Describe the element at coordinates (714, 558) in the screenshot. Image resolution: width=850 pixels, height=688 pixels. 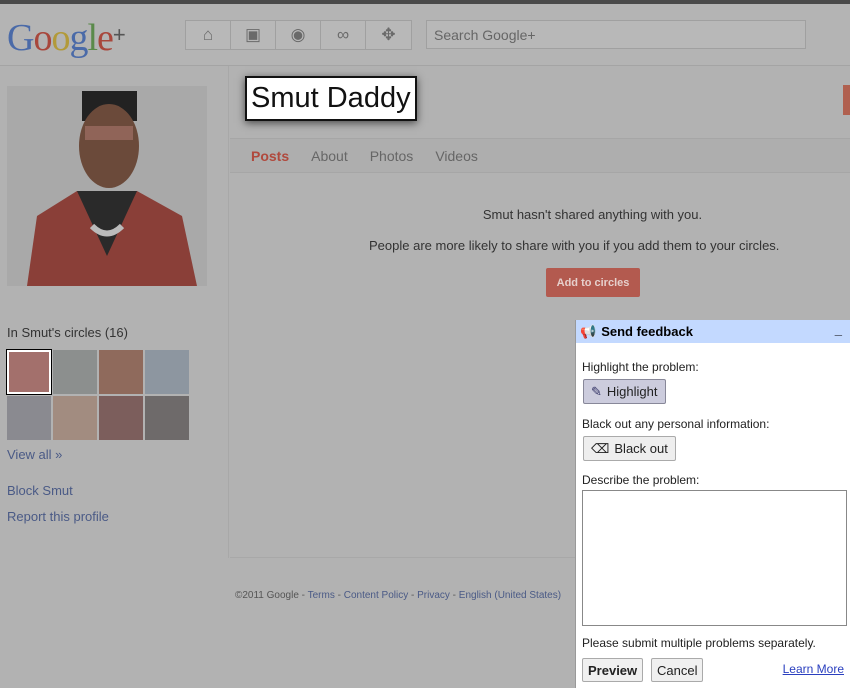
I see `problem-description-input` at that location.